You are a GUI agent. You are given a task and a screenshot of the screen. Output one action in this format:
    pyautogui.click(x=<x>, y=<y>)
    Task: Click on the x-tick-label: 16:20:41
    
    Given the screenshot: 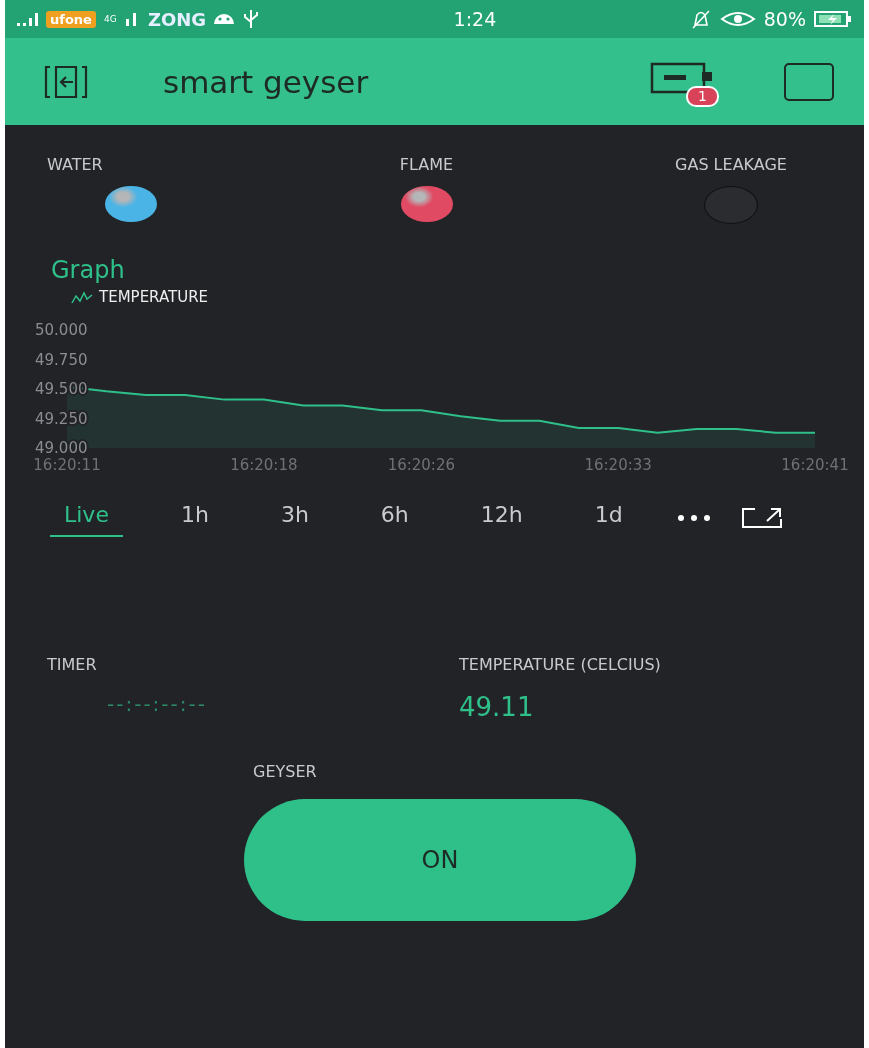 What is the action you would take?
    pyautogui.click(x=815, y=465)
    